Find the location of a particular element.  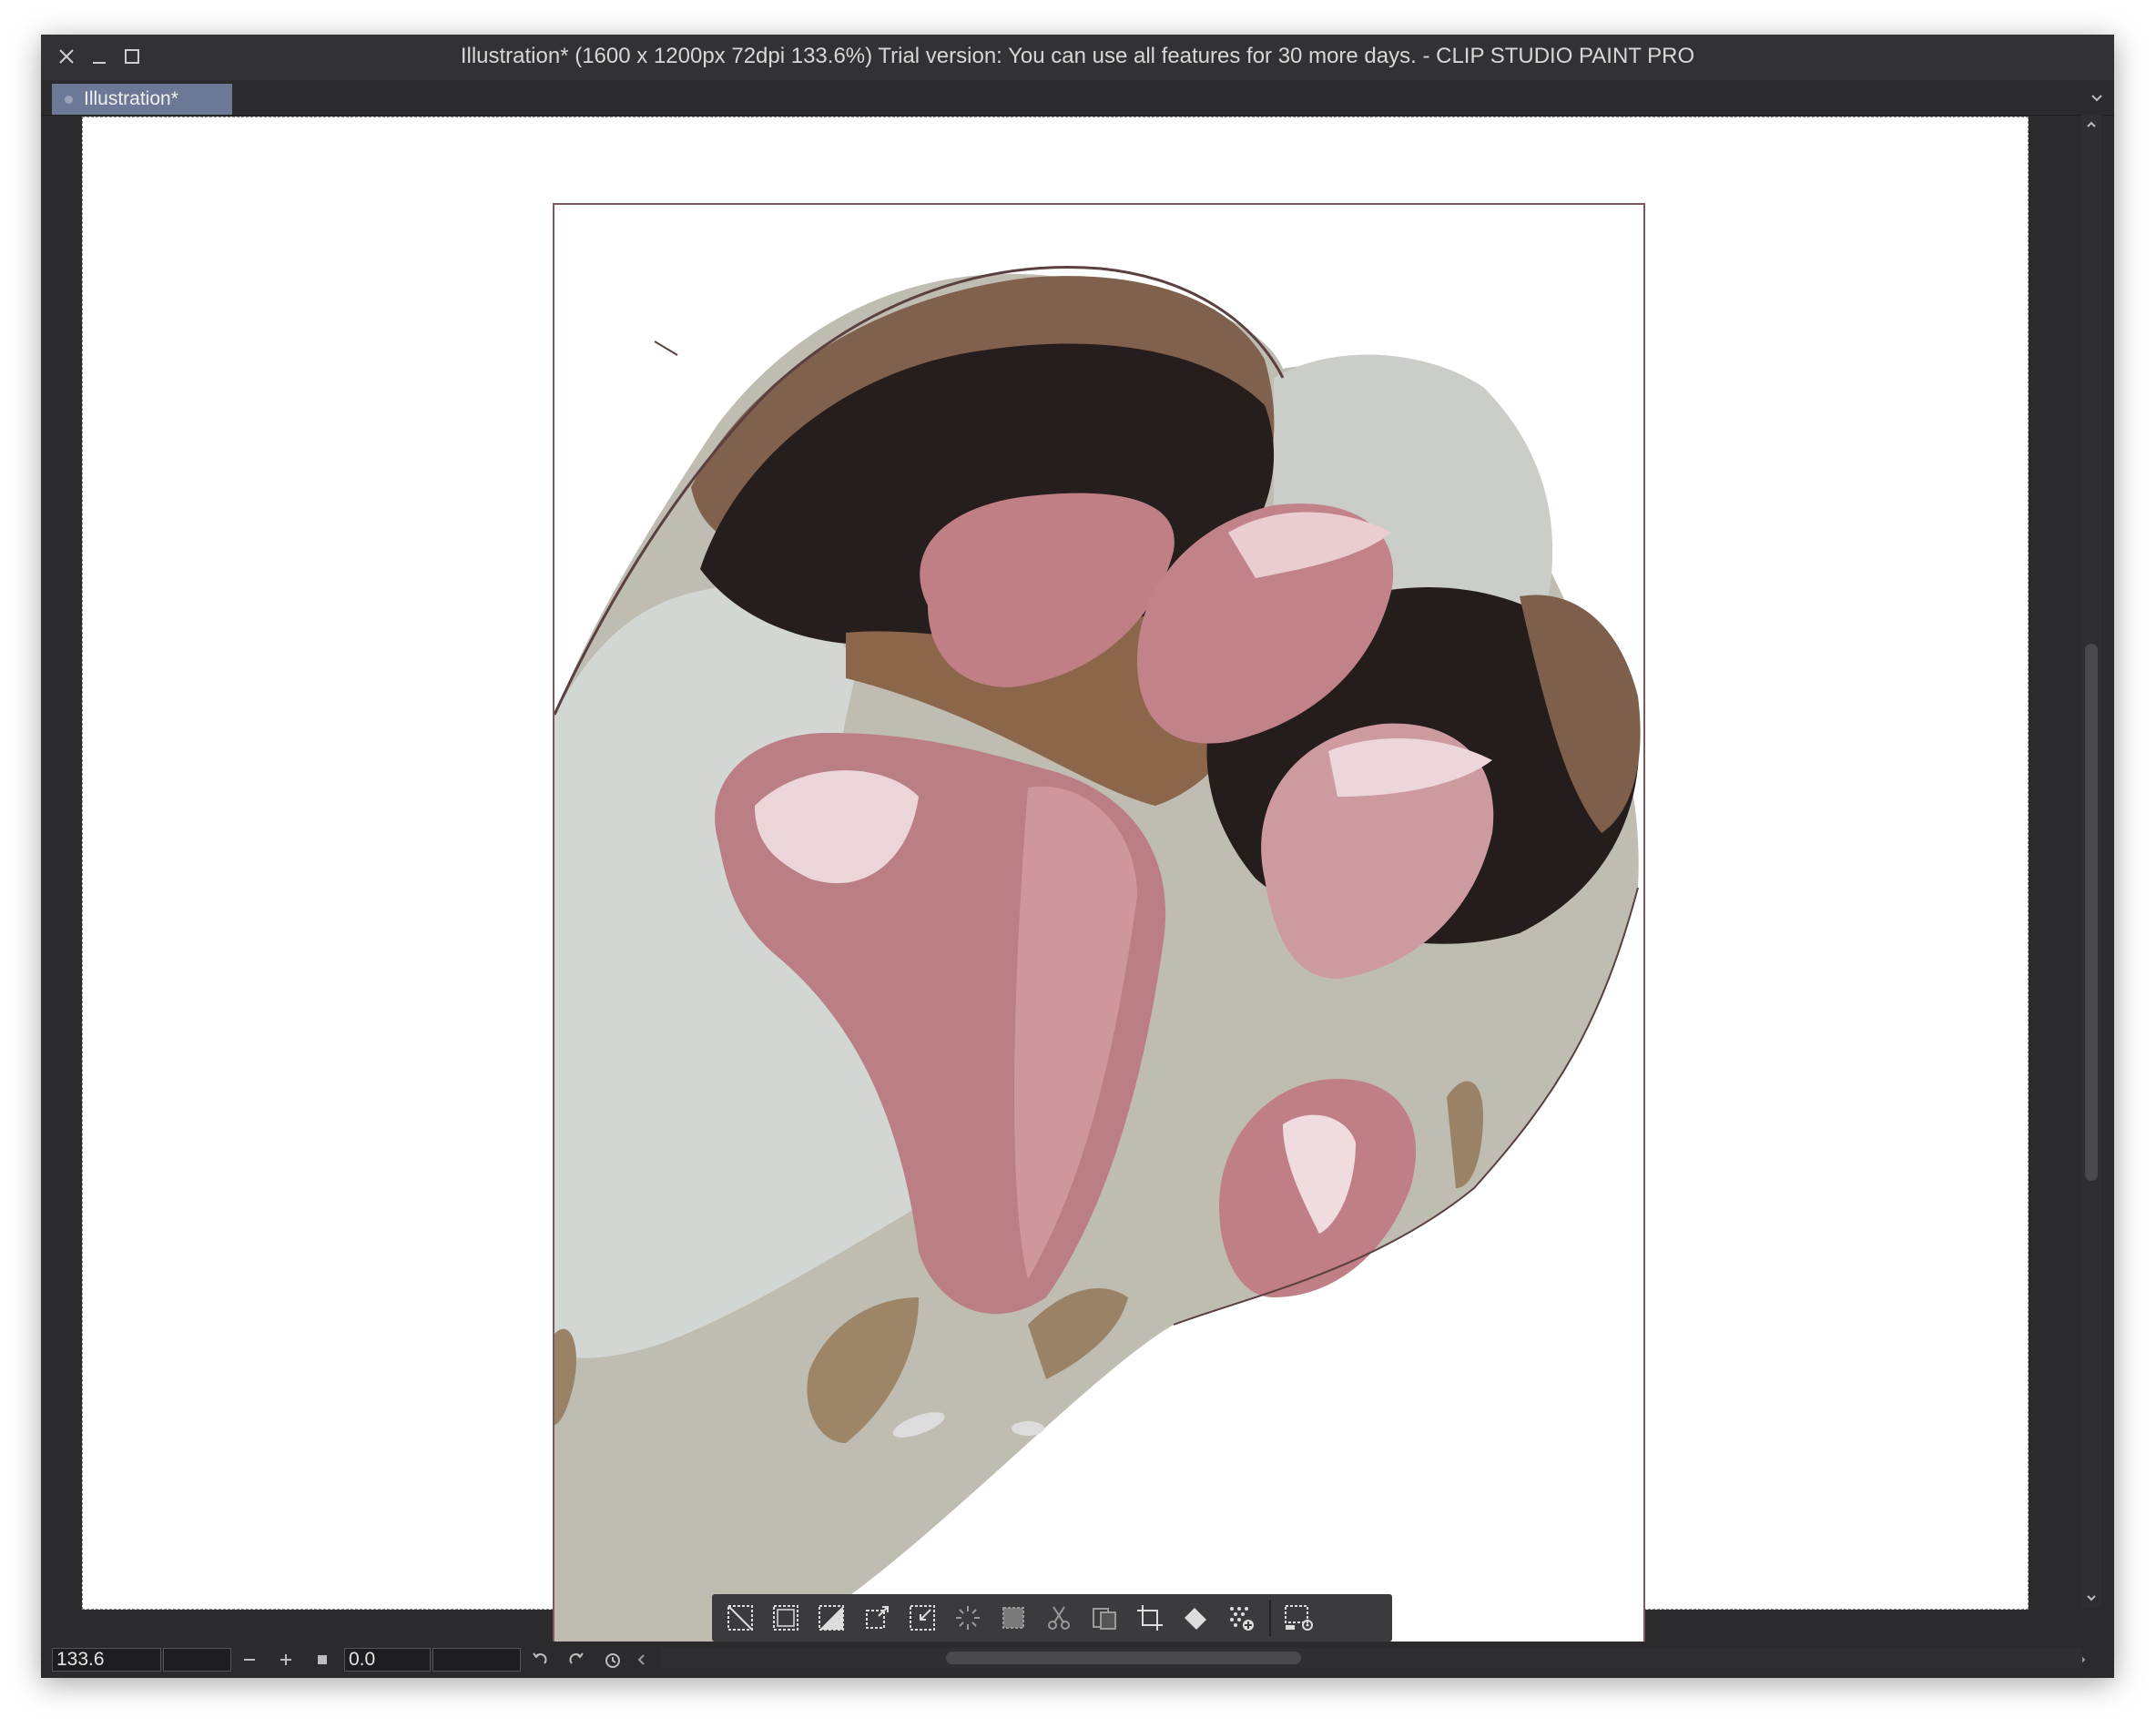

scroll-up-icon is located at coordinates (2091, 125).